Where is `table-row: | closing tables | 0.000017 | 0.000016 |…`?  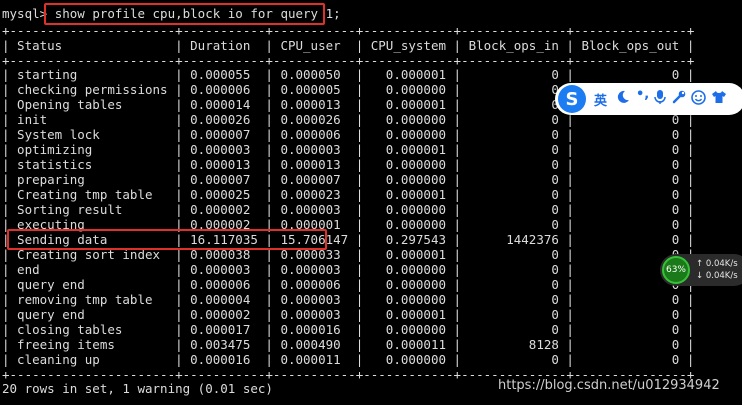
table-row: | closing tables | 0.000017 | 0.000016 |… is located at coordinates (348, 329).